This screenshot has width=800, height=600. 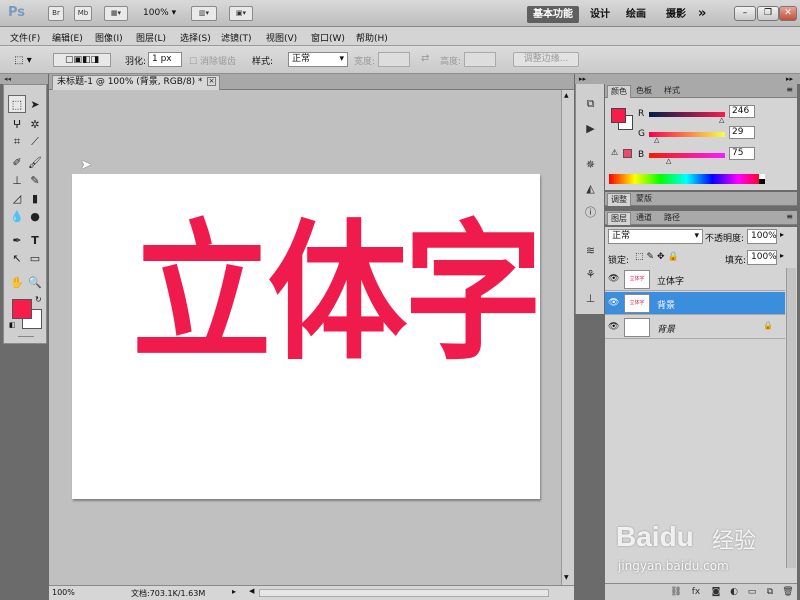 What do you see at coordinates (17, 180) in the screenshot?
I see `clone-stamp-tool-icon: ⊥` at bounding box center [17, 180].